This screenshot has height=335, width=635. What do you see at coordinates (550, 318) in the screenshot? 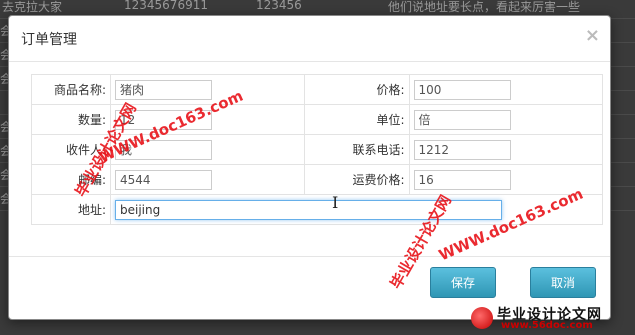
I see `brand-logo: 毕业设计论文网 www.56doc.com` at bounding box center [550, 318].